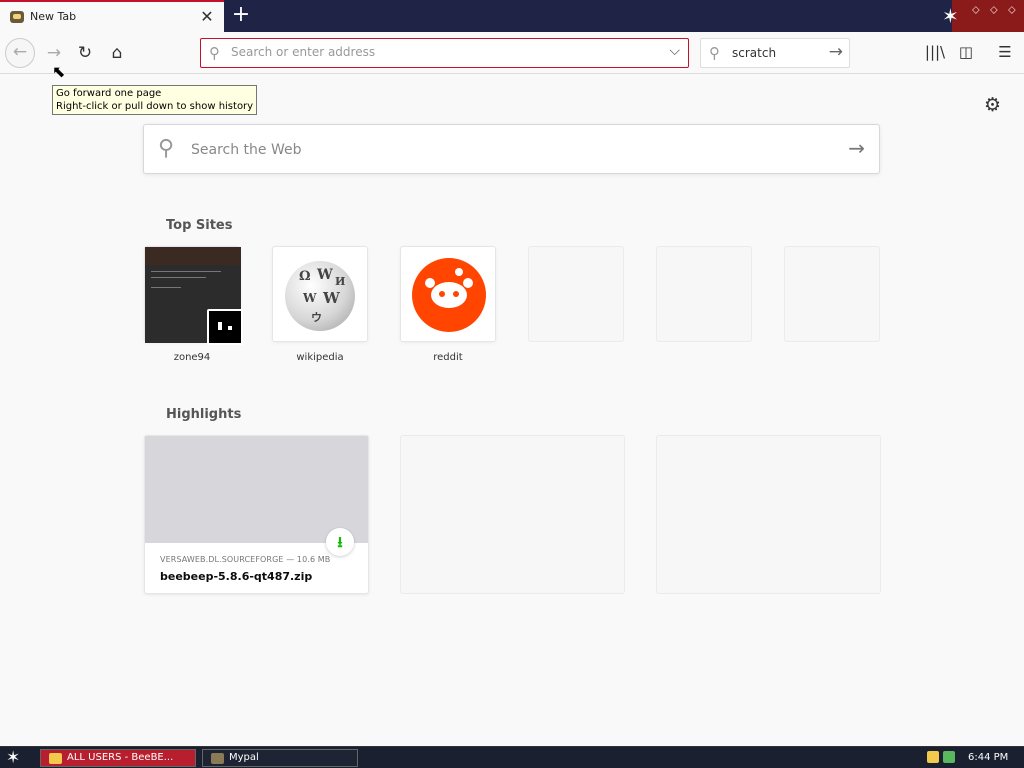 The image size is (1024, 768). Describe the element at coordinates (754, 53) in the screenshot. I see `search-bar-value: scratch` at that location.